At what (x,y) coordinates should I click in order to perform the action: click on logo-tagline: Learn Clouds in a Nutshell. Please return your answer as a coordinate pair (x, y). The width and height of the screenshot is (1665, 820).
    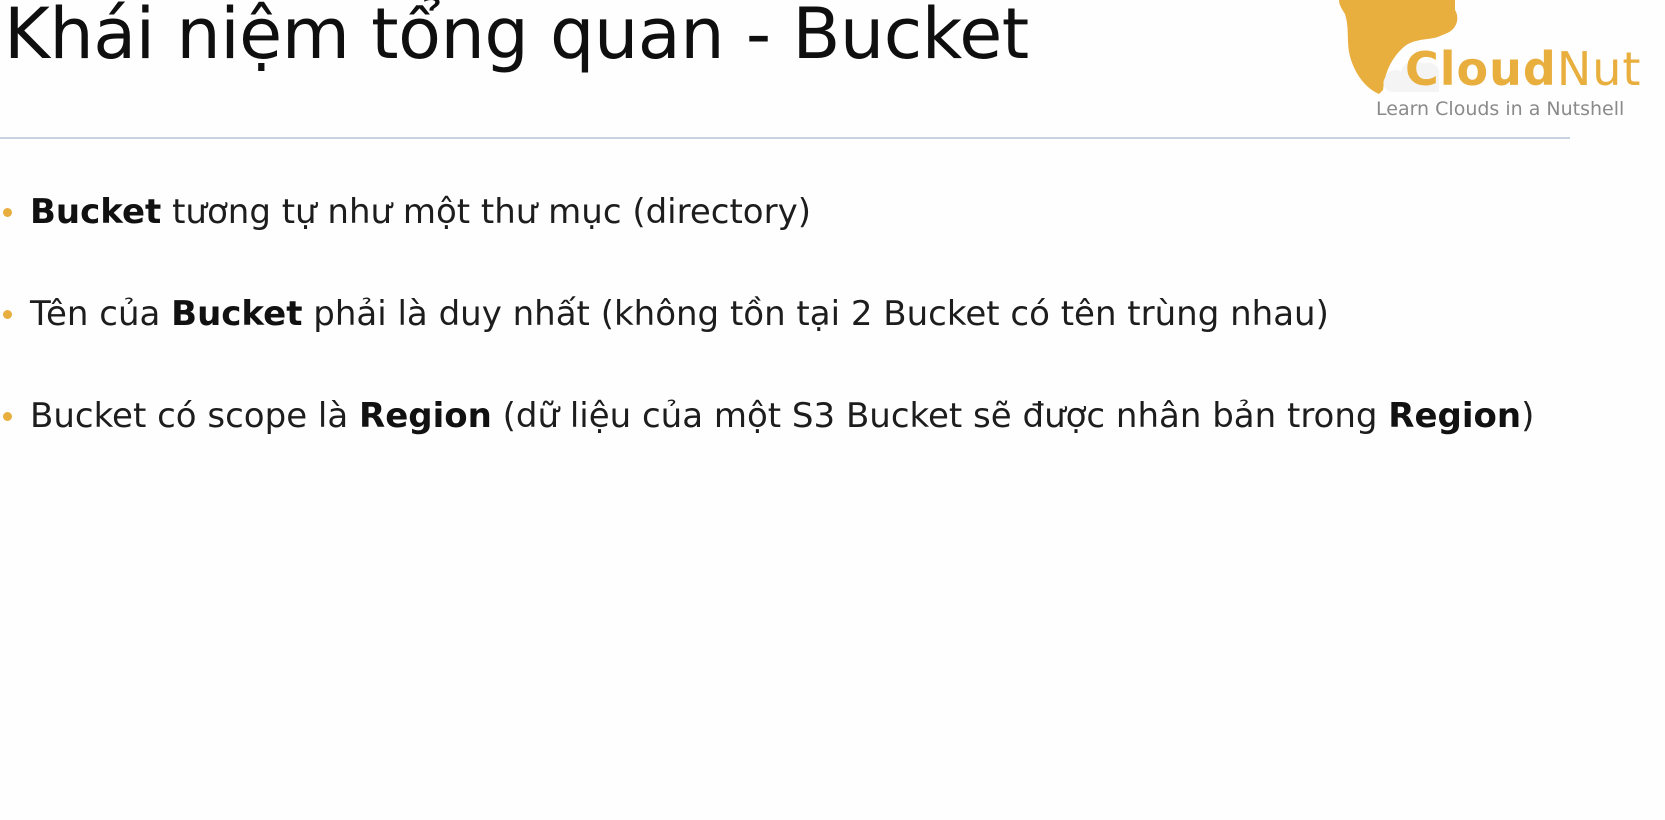
    Looking at the image, I should click on (1500, 109).